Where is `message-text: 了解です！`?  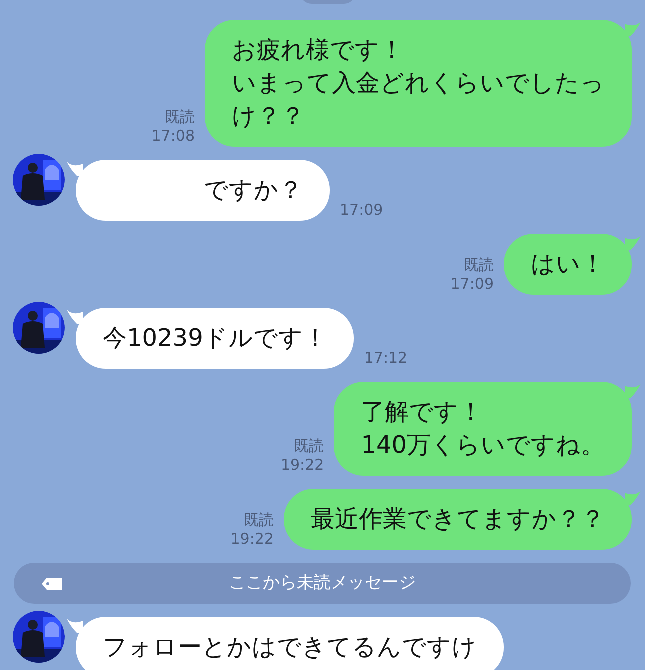 message-text: 了解です！ is located at coordinates (422, 412).